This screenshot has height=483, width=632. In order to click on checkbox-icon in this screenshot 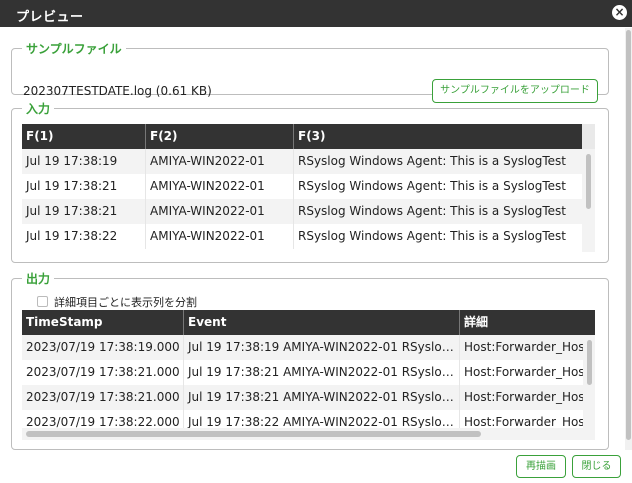, I will do `click(42, 301)`.